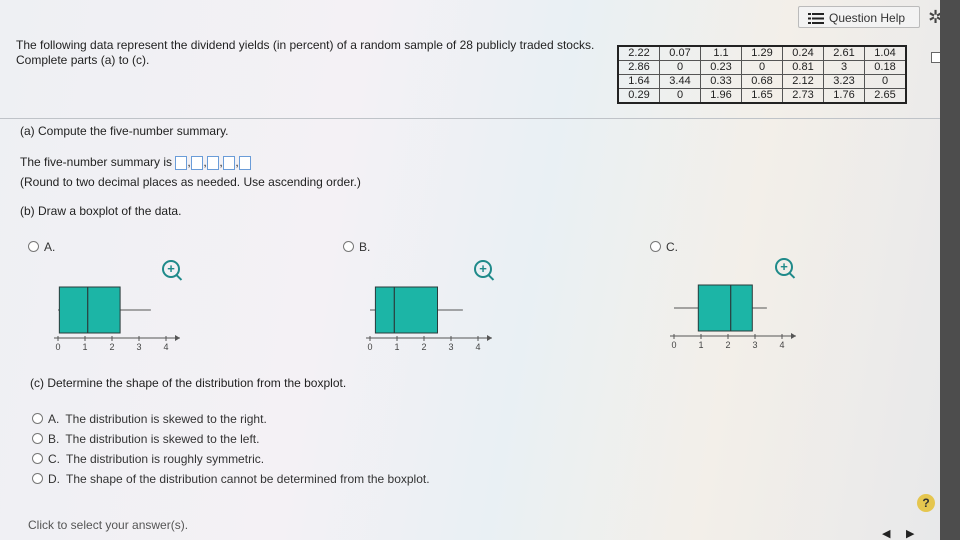  I want to click on top-bar: Question Help ✲, so click(480, 17).